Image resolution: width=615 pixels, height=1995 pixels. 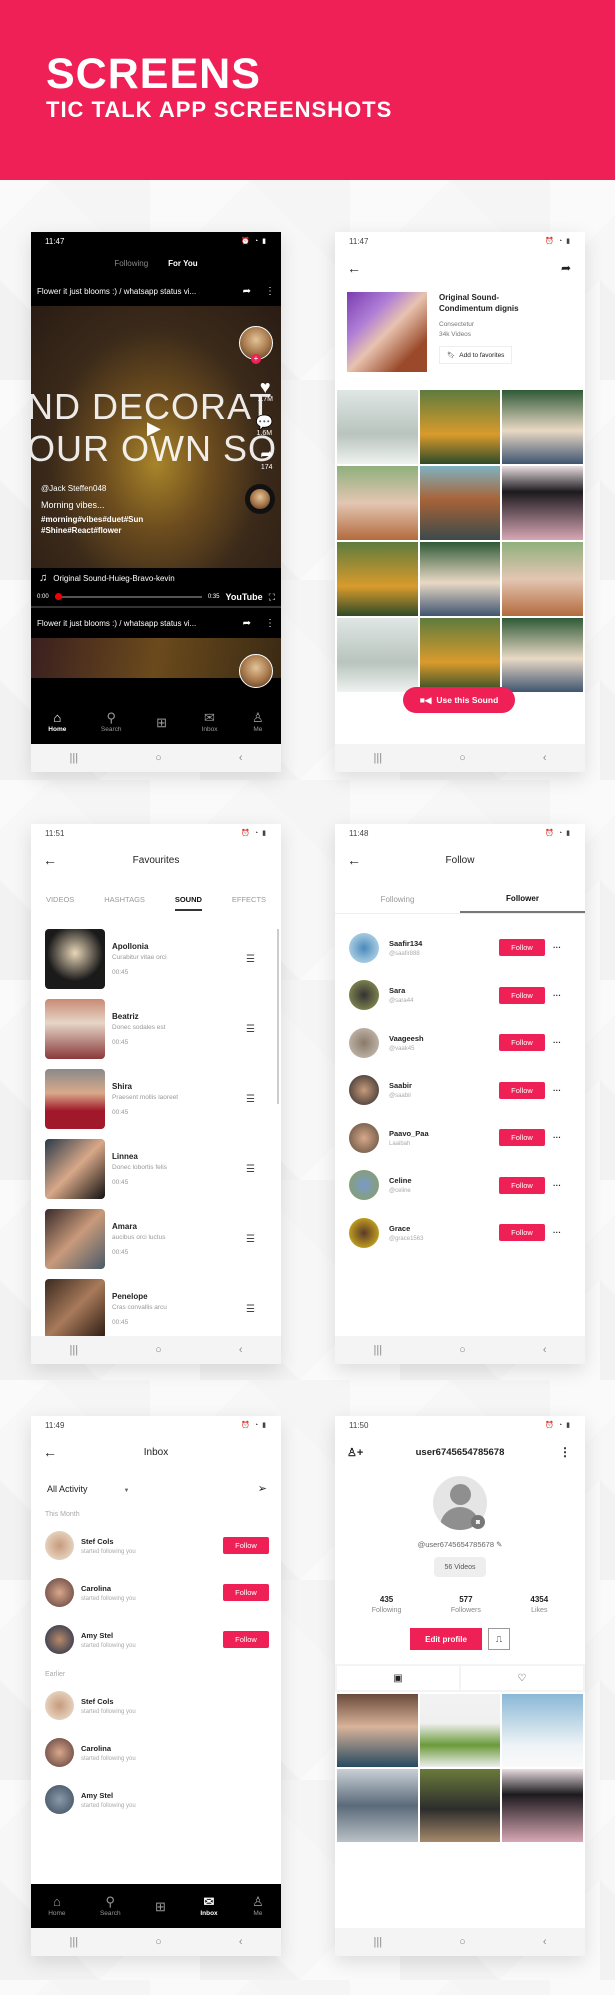 What do you see at coordinates (156, 1639) in the screenshot?
I see `list-item: Amy Stel started following you Follow` at bounding box center [156, 1639].